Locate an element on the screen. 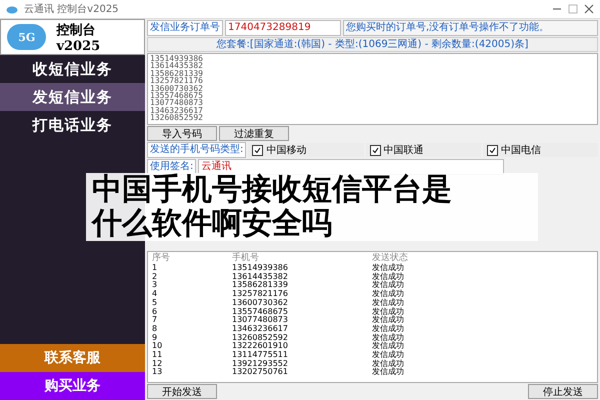 This screenshot has height=400, width=600. window-title: 云通讯 控制台v2025 is located at coordinates (72, 9).